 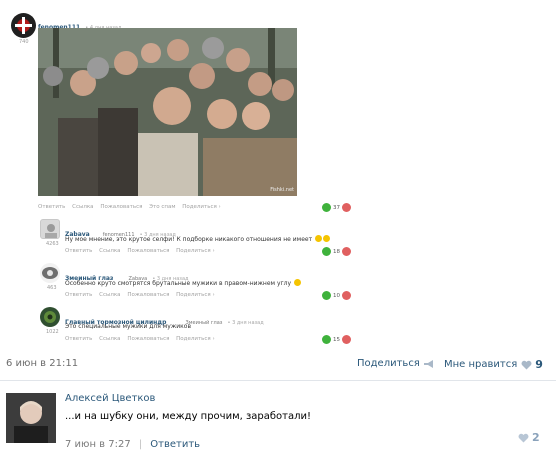 What do you see at coordinates (278, 380) in the screenshot?
I see `divider` at bounding box center [278, 380].